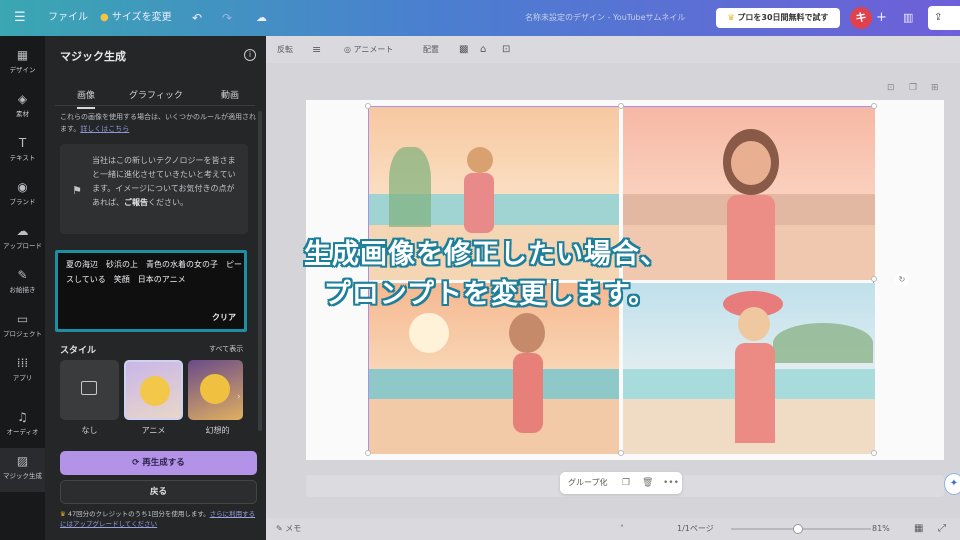 Image resolution: width=960 pixels, height=540 pixels. What do you see at coordinates (138, 514) in the screenshot?
I see `credit-text: 47回分のクレジットのうち1回分を使用します。` at bounding box center [138, 514].